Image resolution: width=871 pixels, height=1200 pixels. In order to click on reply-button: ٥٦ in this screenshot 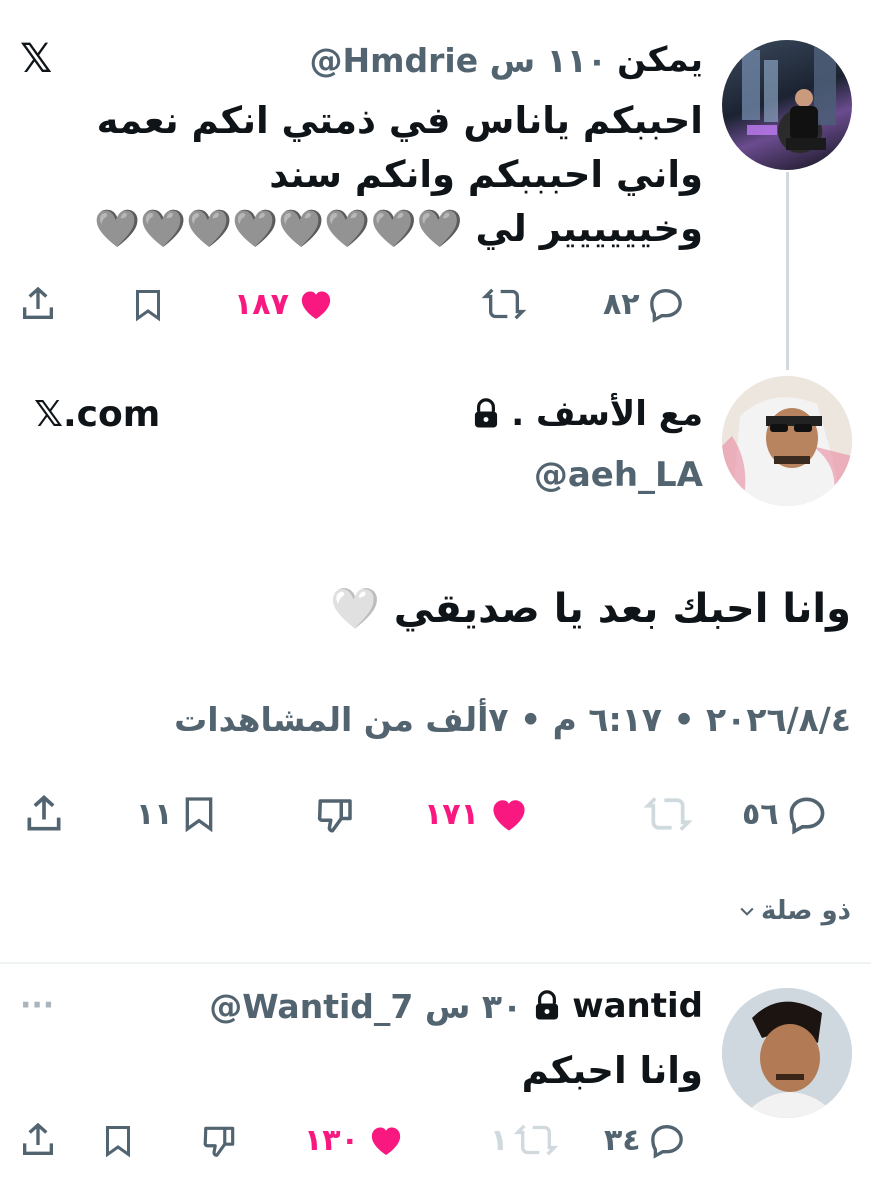, I will do `click(785, 814)`.